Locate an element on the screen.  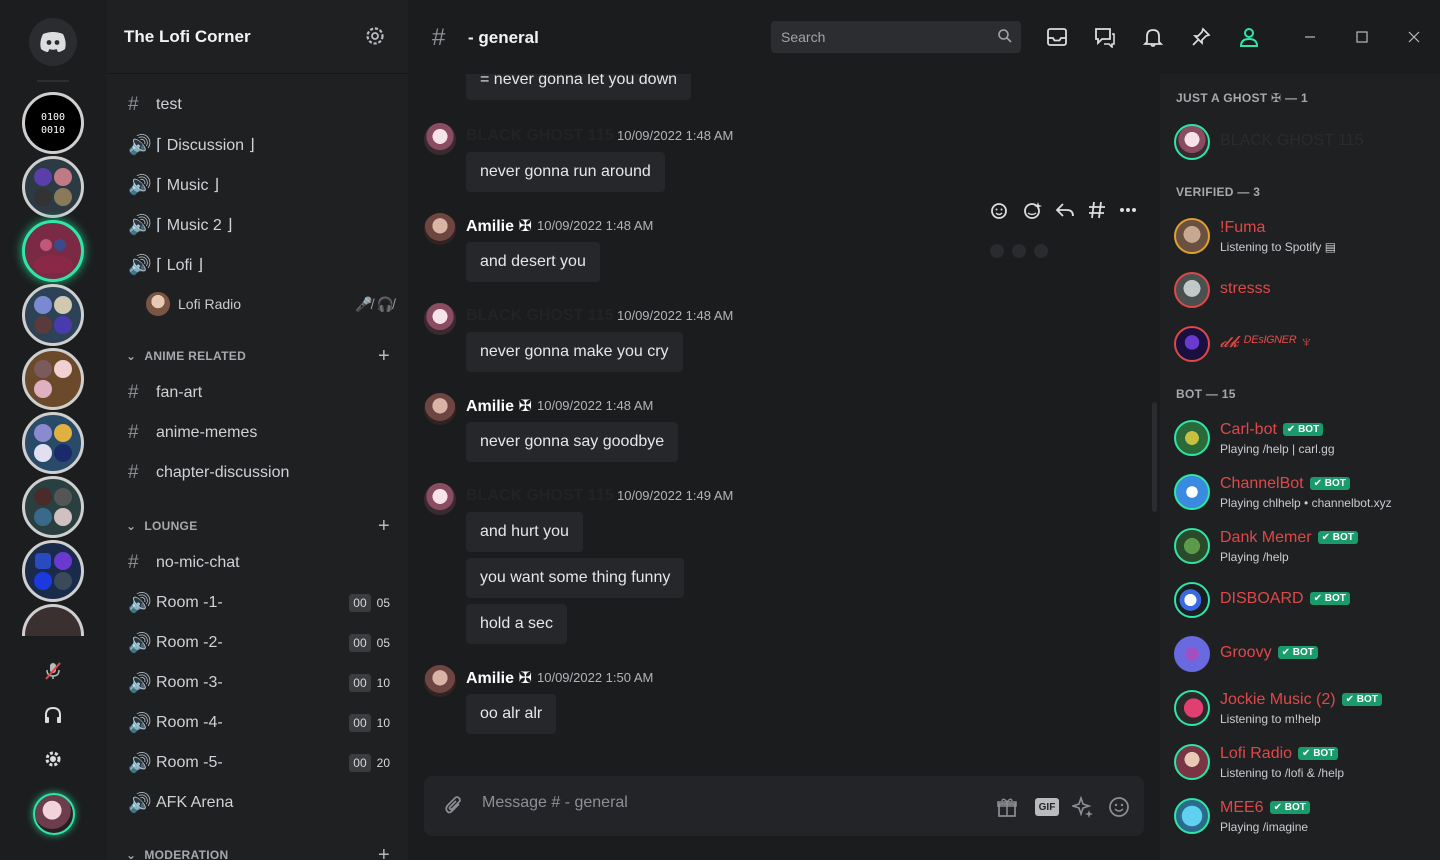
server-icon-binary: 0100 0010 is located at coordinates (53, 123).